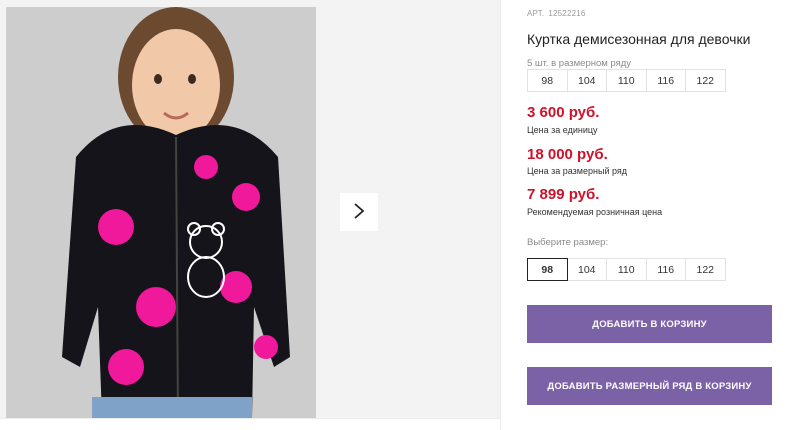 This screenshot has width=800, height=430. Describe the element at coordinates (705, 269) in the screenshot. I see `size-option-122: 122` at that location.